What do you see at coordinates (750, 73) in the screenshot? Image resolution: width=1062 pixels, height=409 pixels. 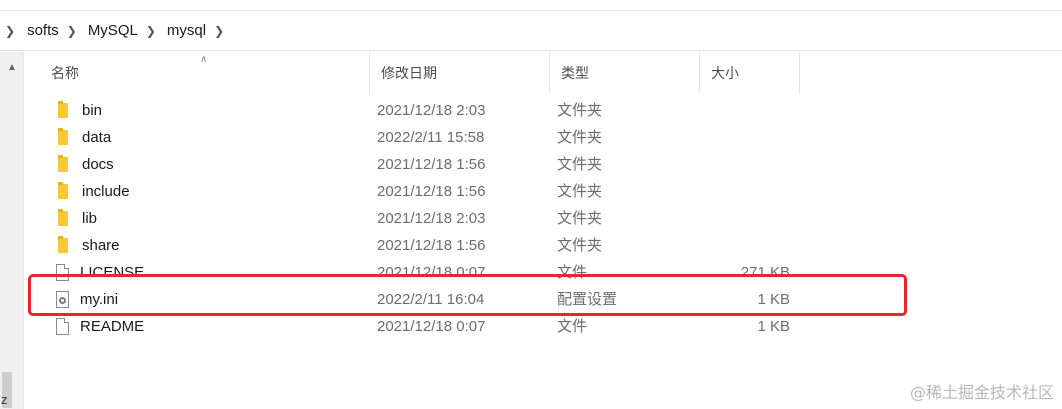 I see `column-header-size: 大小` at bounding box center [750, 73].